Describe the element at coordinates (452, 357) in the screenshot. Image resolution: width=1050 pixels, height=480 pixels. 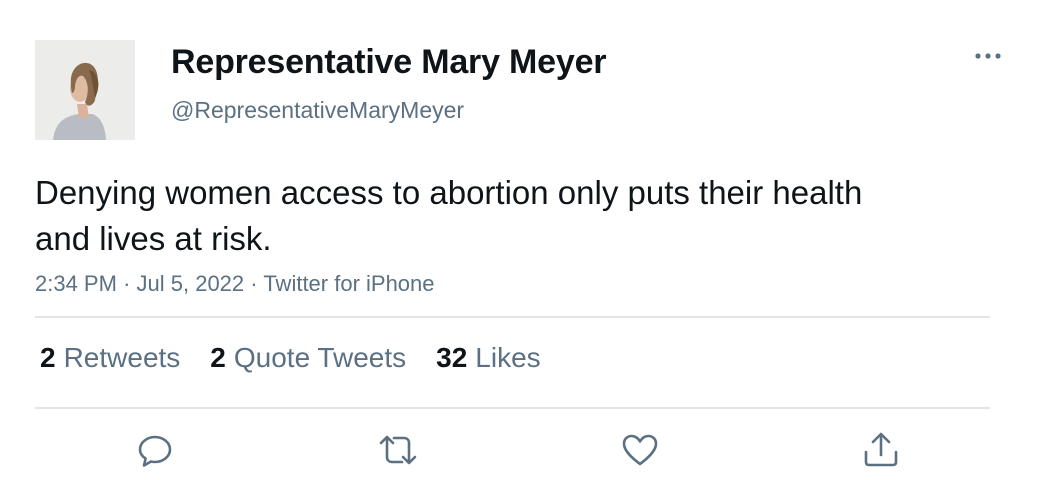
I see `likes-count: 32` at that location.